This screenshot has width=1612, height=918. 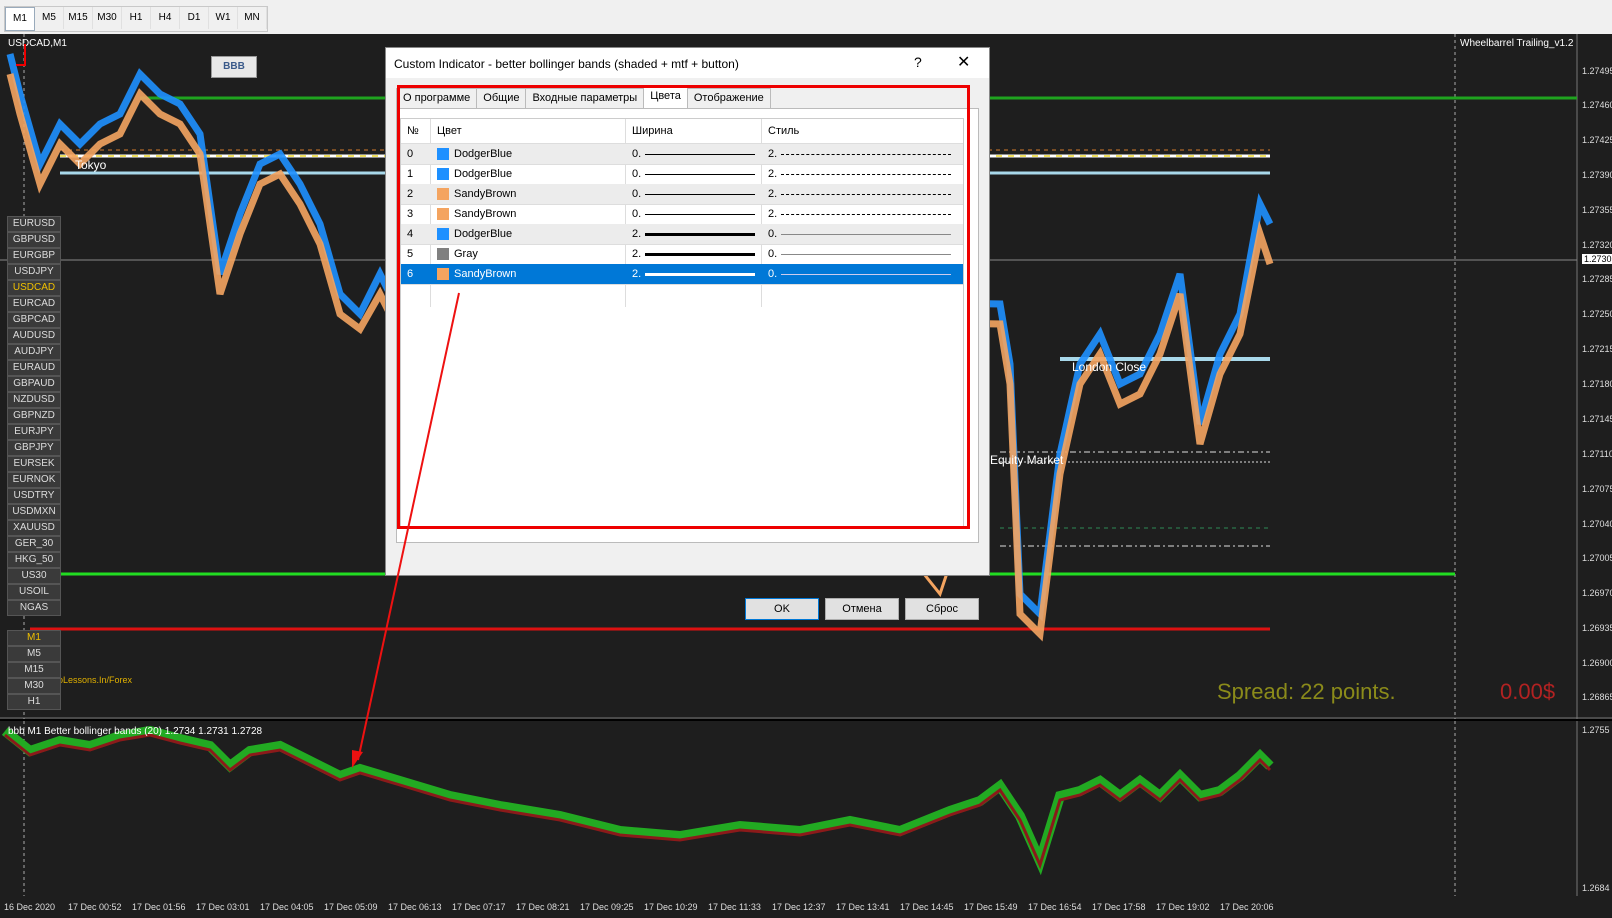 What do you see at coordinates (21, 55) in the screenshot?
I see `annotation-corner-mark` at bounding box center [21, 55].